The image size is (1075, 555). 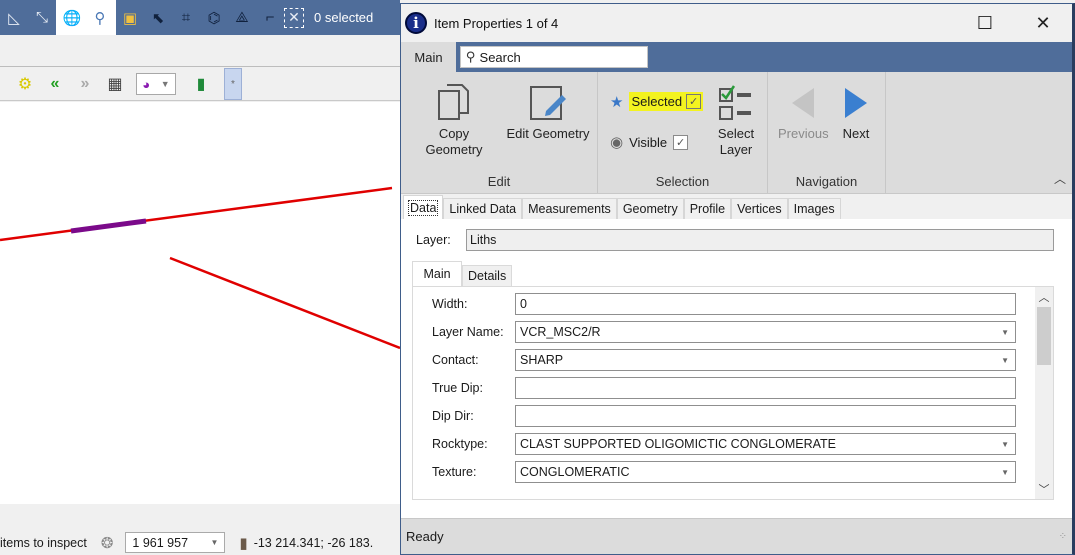 I want to click on field-true-dip: True Dip:, so click(x=724, y=388).